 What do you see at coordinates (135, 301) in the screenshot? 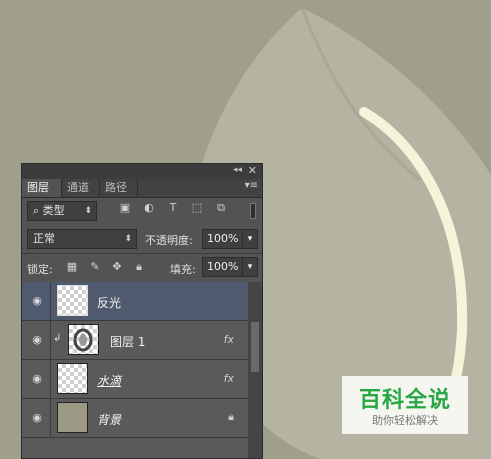
I see `layer-row-reflection: ◉ 反光` at bounding box center [135, 301].